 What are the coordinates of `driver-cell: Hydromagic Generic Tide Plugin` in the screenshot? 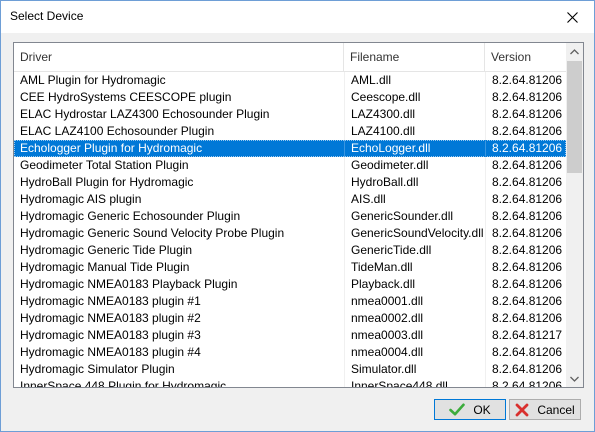 It's located at (106, 250).